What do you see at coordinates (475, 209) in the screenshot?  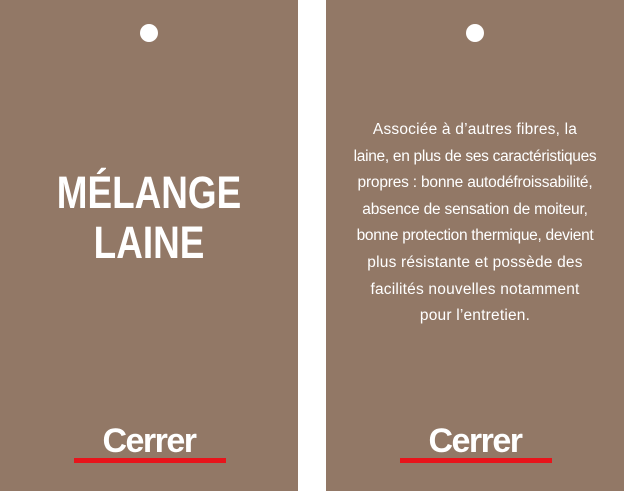 I see `description-line: absence de sensation de moiteur,` at bounding box center [475, 209].